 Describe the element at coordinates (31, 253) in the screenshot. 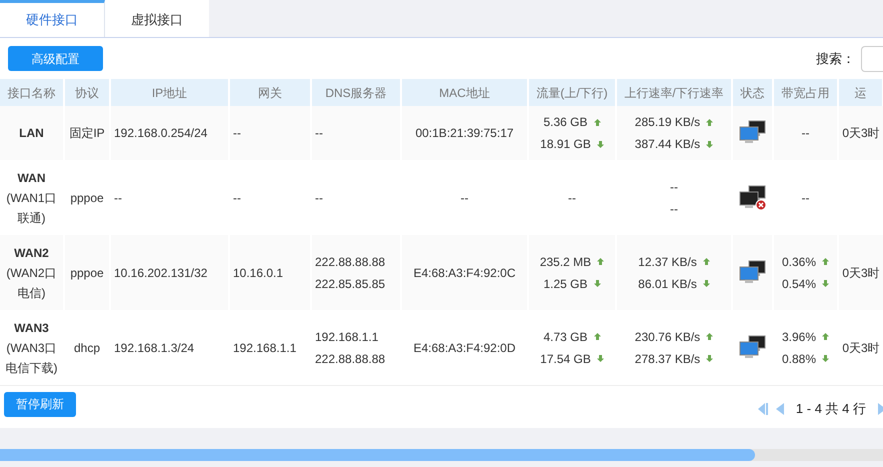

I see `interface-name: WAN2` at that location.